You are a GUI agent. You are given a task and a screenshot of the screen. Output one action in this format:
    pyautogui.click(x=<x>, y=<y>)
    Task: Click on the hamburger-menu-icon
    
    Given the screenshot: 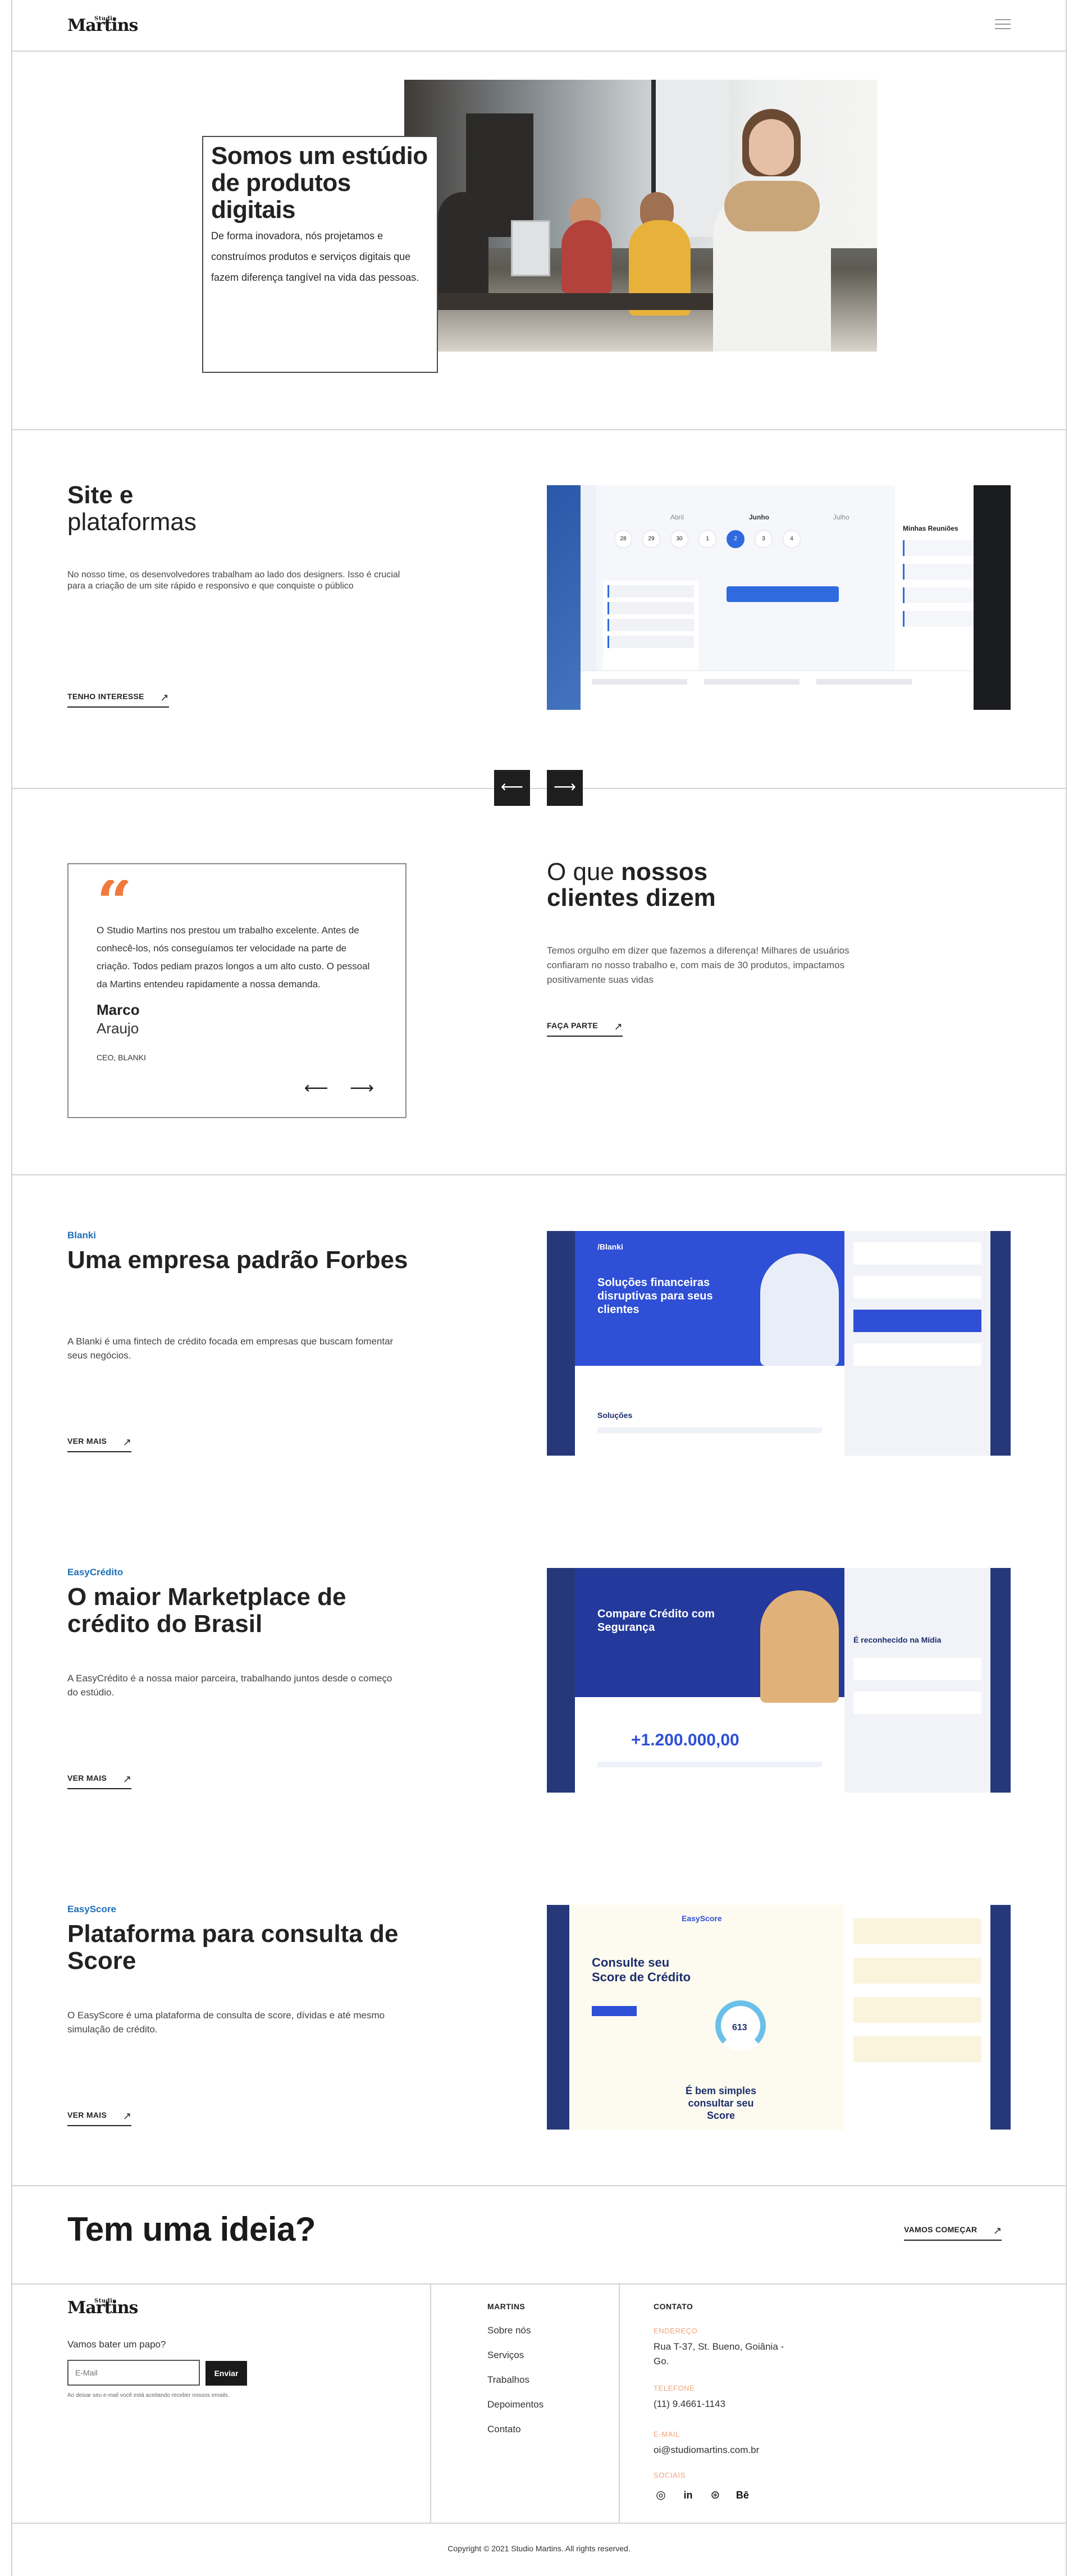 What is the action you would take?
    pyautogui.click(x=1003, y=25)
    